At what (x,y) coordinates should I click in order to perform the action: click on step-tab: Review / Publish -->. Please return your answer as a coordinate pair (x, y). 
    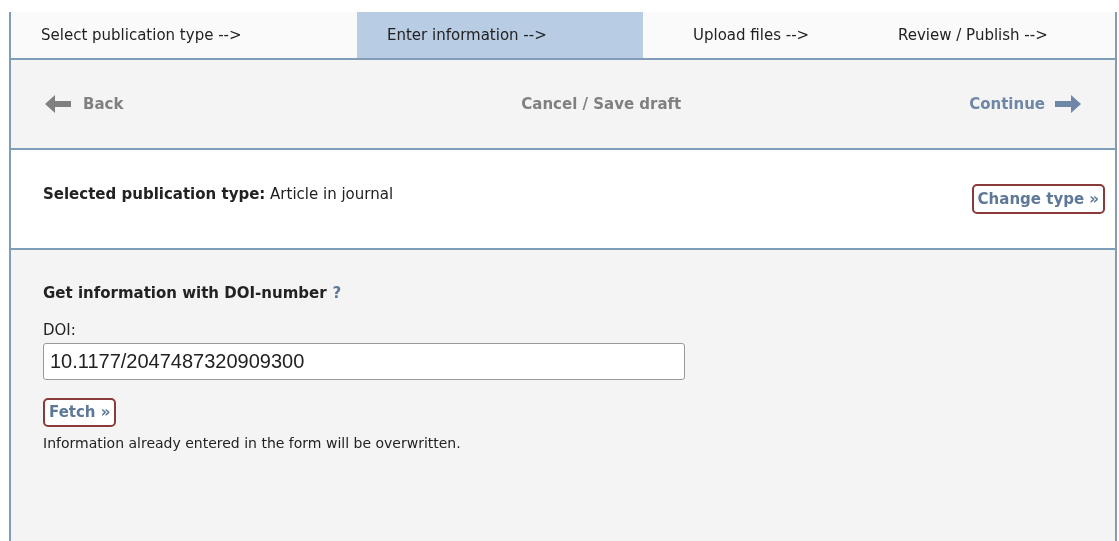
    Looking at the image, I should click on (991, 35).